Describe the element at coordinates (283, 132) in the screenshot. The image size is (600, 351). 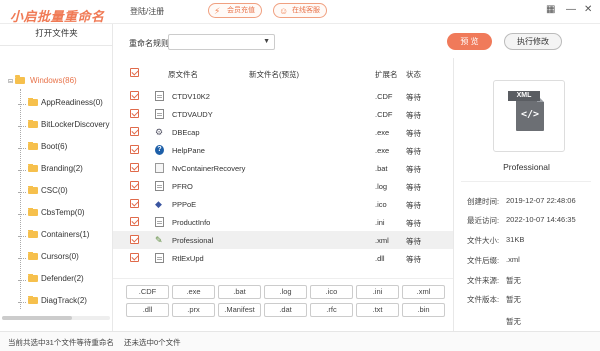
I see `table-row: ⚙ DBEcap .exe 等待` at that location.